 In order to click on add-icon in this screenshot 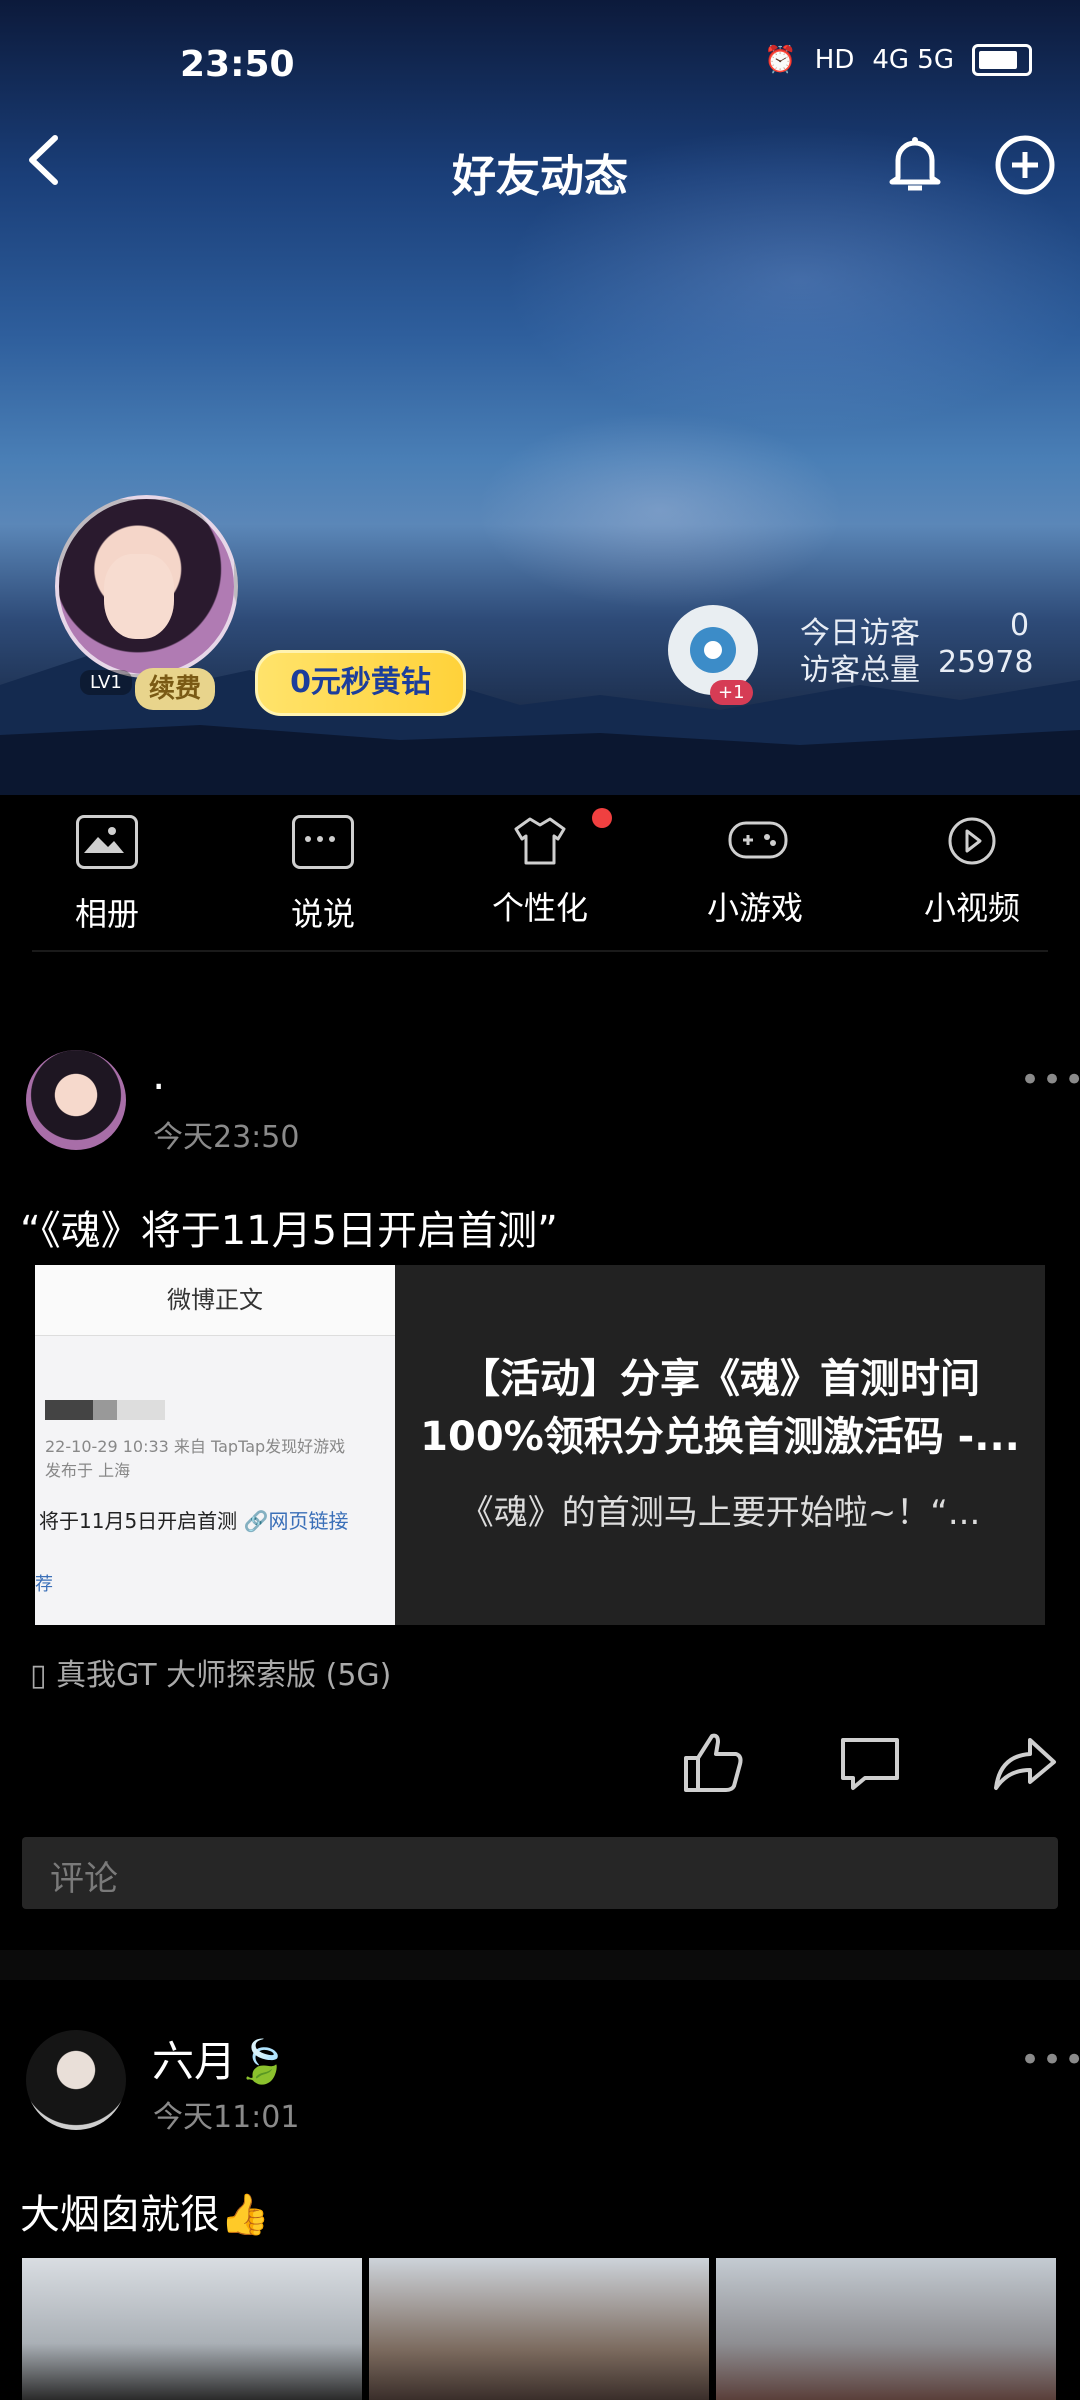, I will do `click(1025, 165)`.